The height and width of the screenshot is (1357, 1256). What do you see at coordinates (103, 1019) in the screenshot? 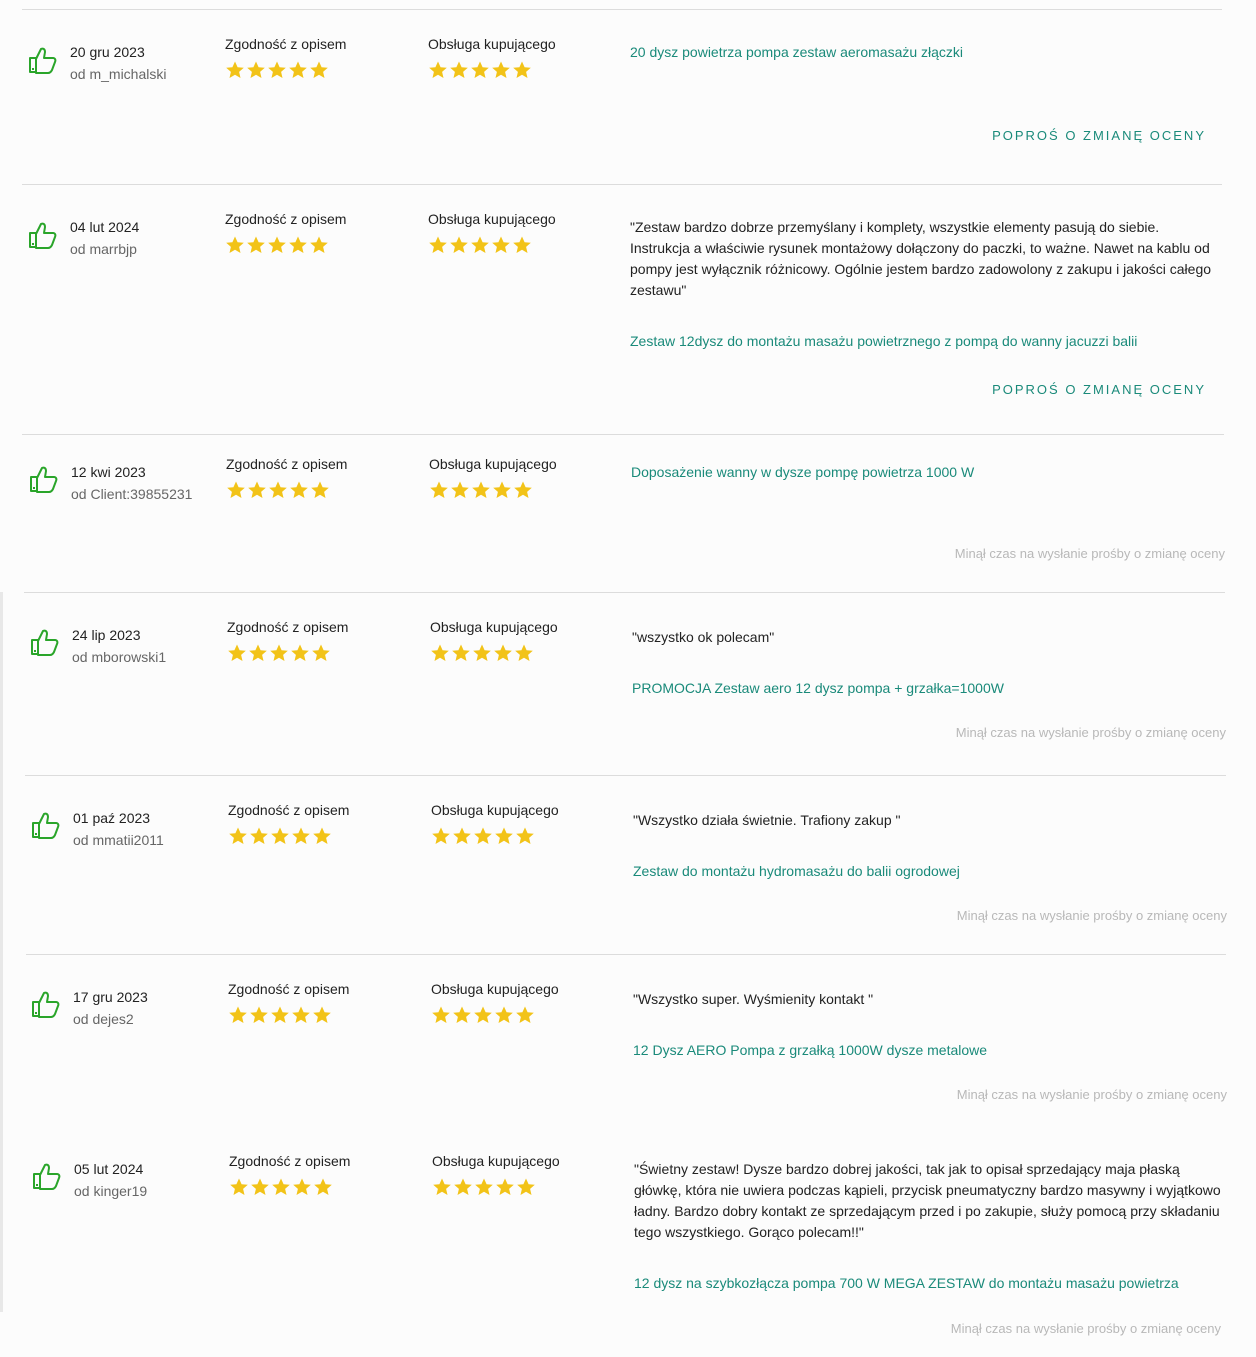
I see `review-author: od dejes2` at bounding box center [103, 1019].